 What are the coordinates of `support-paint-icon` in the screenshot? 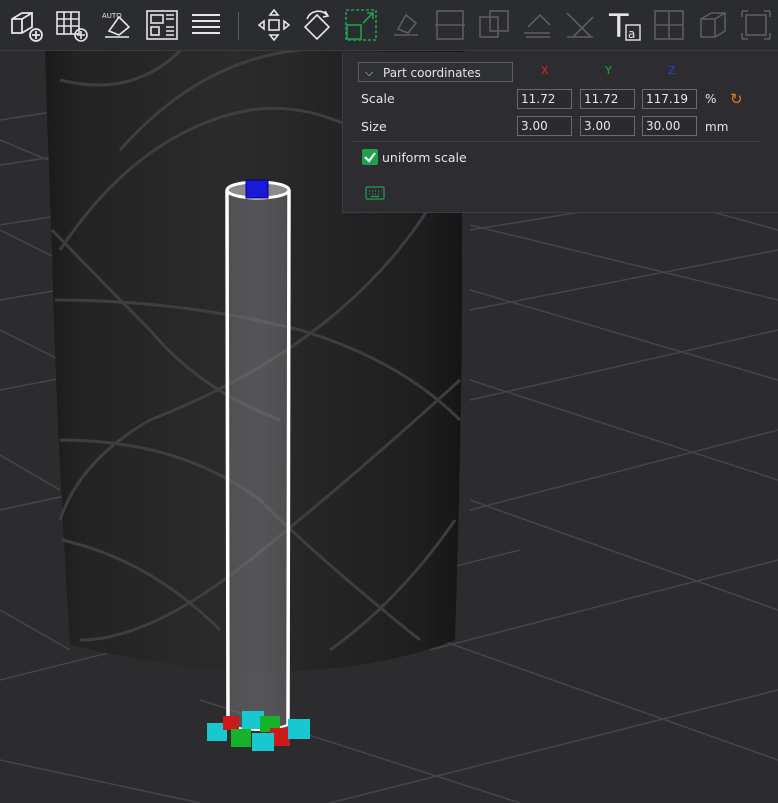 It's located at (538, 25).